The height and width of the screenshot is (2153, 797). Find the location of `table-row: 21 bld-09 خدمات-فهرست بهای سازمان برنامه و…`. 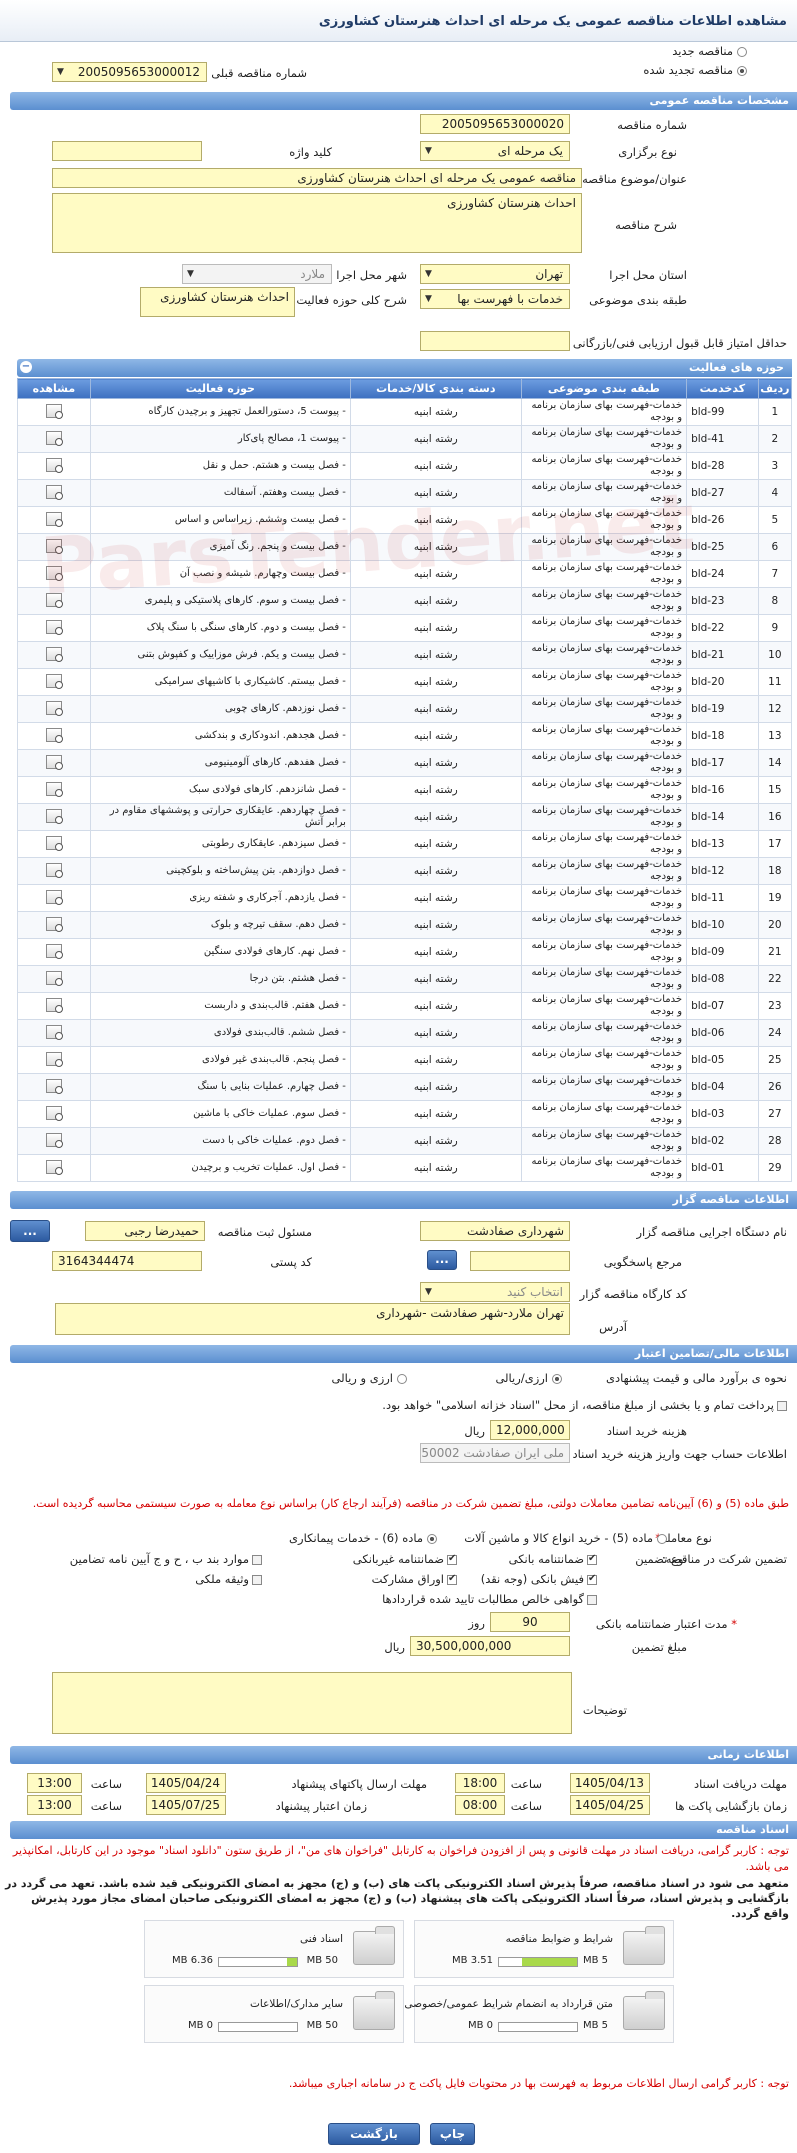

table-row: 21 bld-09 خدمات-فهرست بهای سازمان برنامه و… is located at coordinates (405, 952).